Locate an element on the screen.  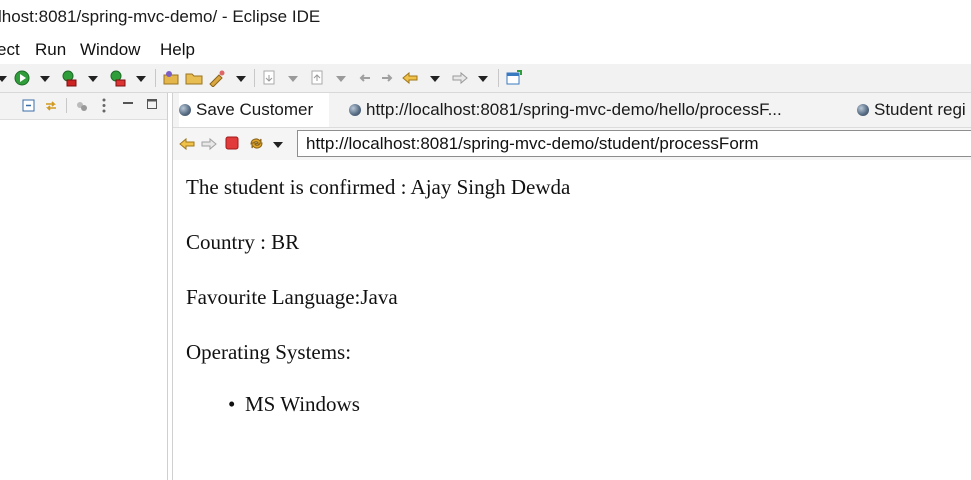
open-task-icon is located at coordinates (217, 78).